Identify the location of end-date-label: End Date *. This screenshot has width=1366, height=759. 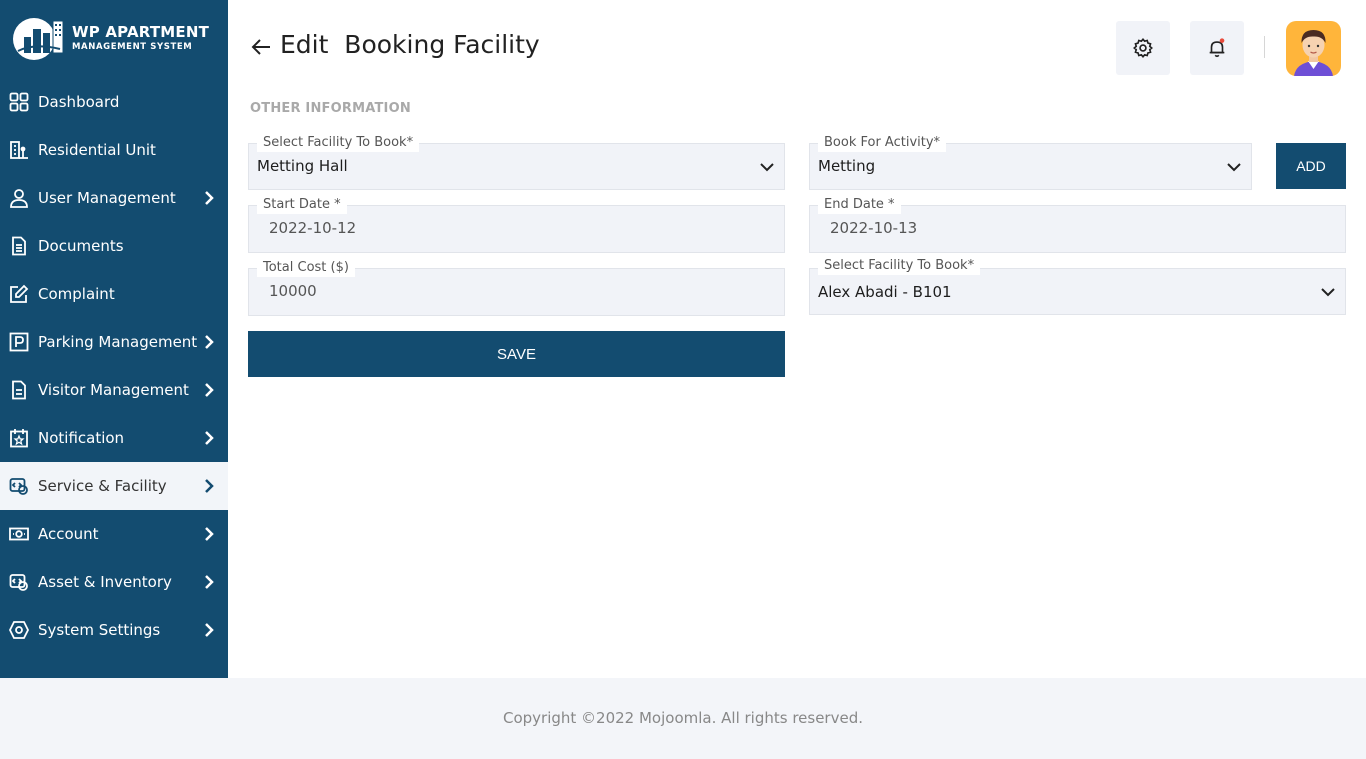
(859, 205).